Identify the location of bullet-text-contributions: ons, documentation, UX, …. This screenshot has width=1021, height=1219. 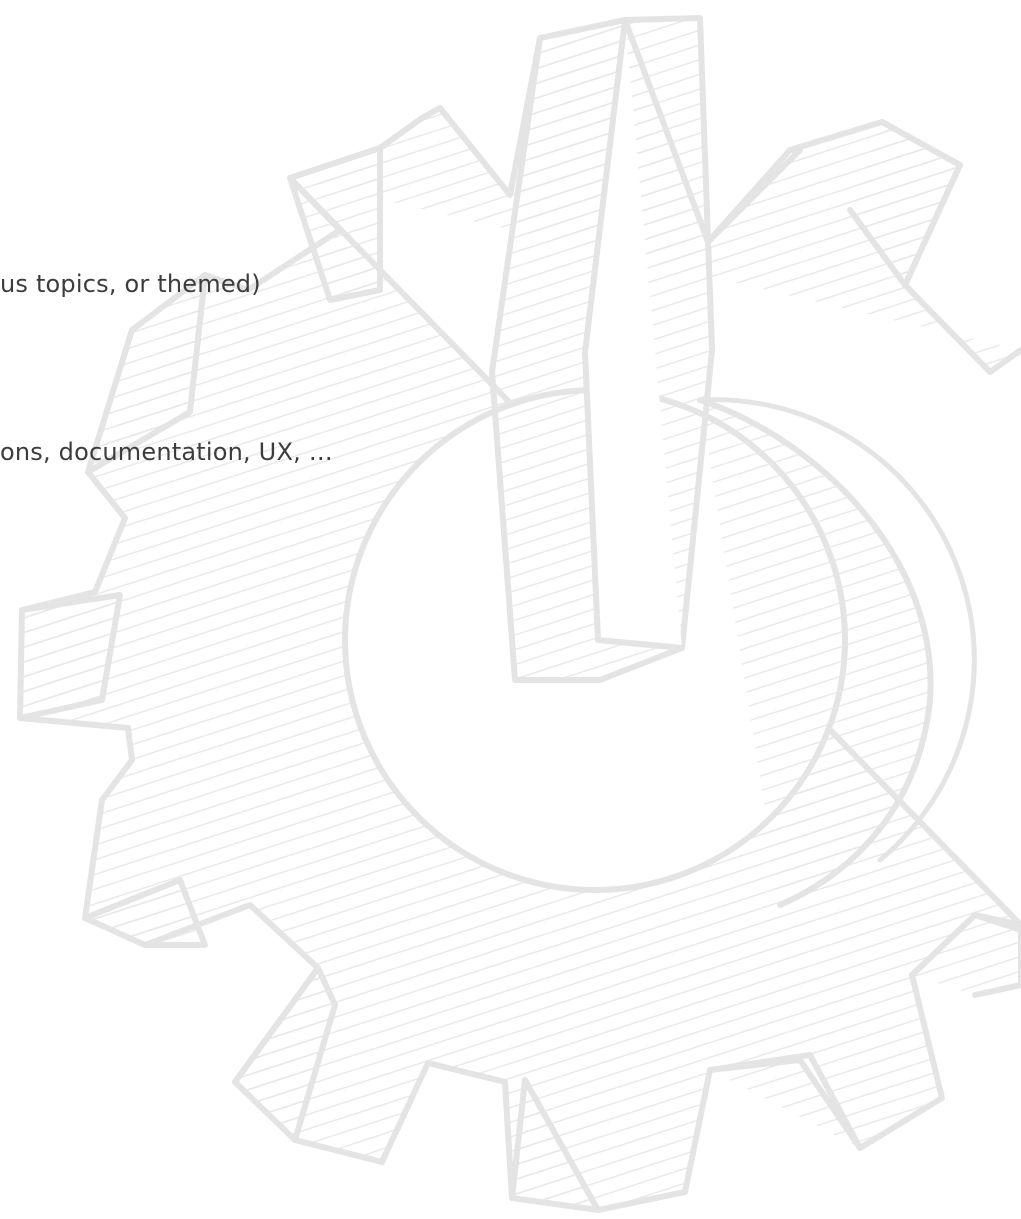
(166, 452).